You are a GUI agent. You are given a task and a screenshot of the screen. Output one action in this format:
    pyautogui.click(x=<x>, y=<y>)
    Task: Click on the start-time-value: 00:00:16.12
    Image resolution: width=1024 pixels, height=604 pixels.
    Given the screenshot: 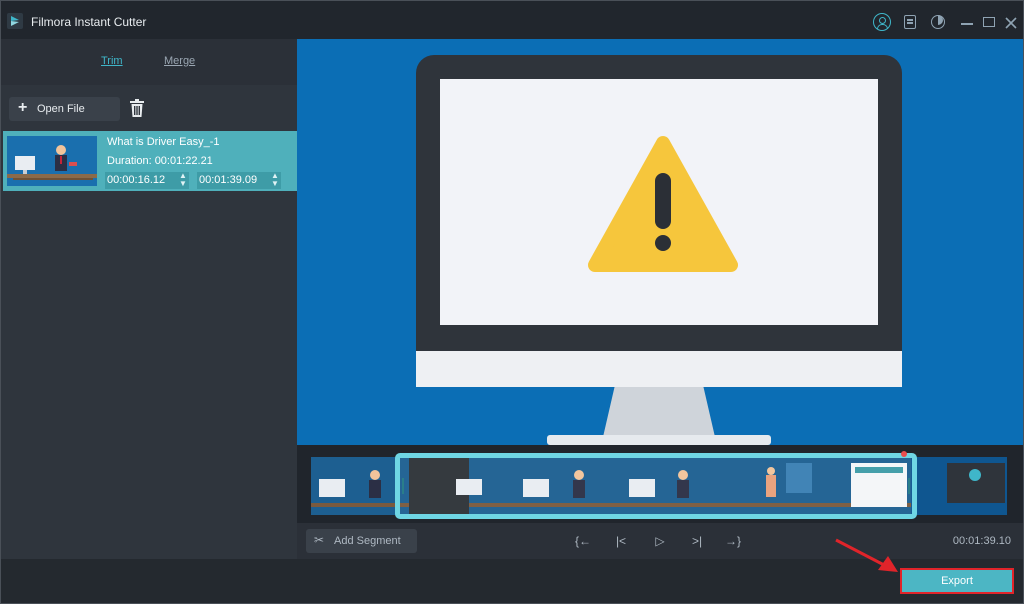 What is the action you would take?
    pyautogui.click(x=136, y=180)
    